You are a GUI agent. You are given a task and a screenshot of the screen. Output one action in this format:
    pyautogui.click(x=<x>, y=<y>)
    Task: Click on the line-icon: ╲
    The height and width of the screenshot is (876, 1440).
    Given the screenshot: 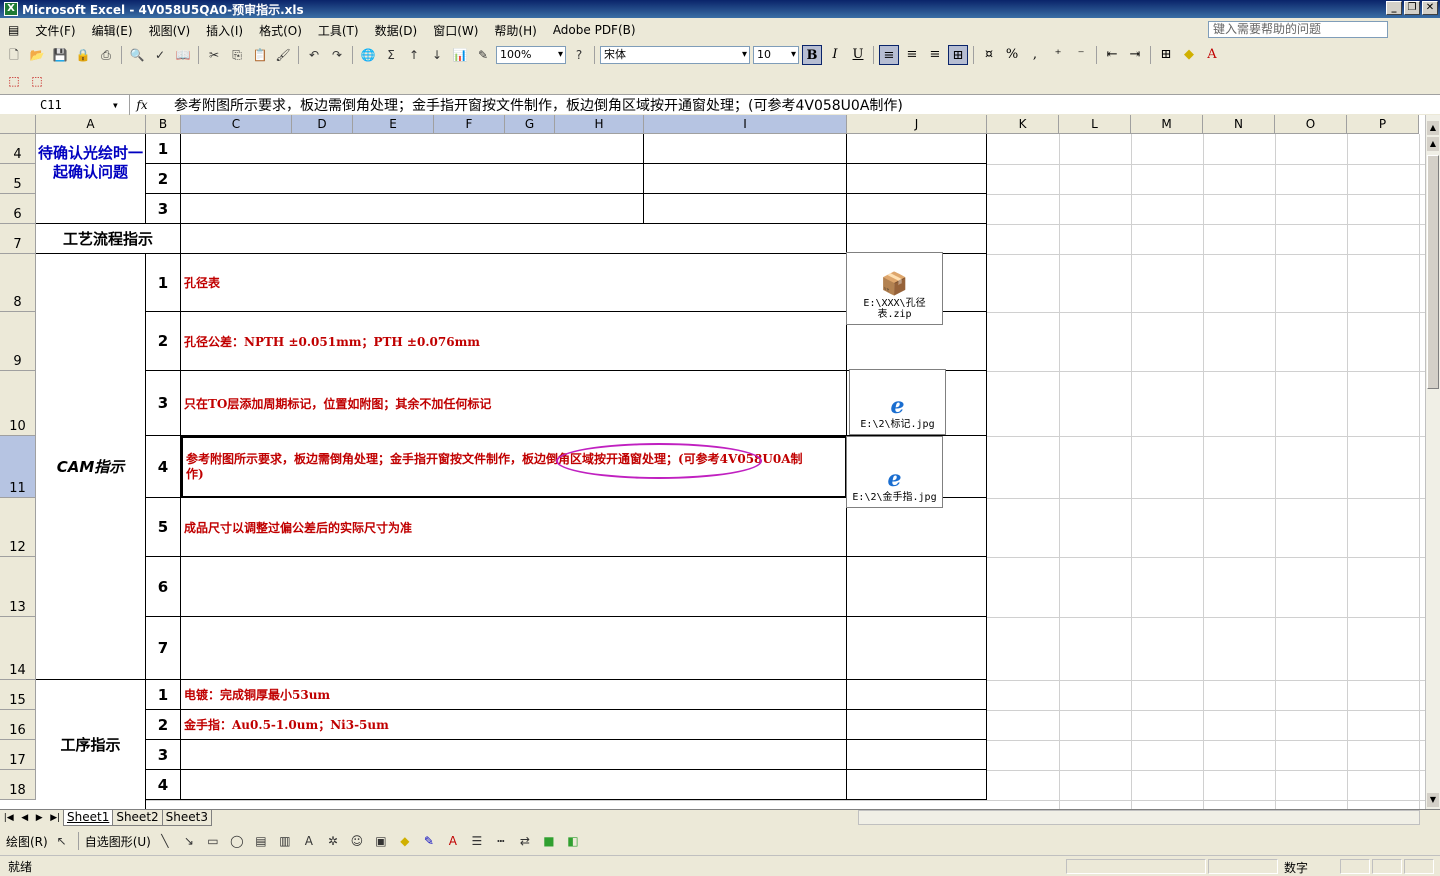 What is the action you would take?
    pyautogui.click(x=165, y=841)
    